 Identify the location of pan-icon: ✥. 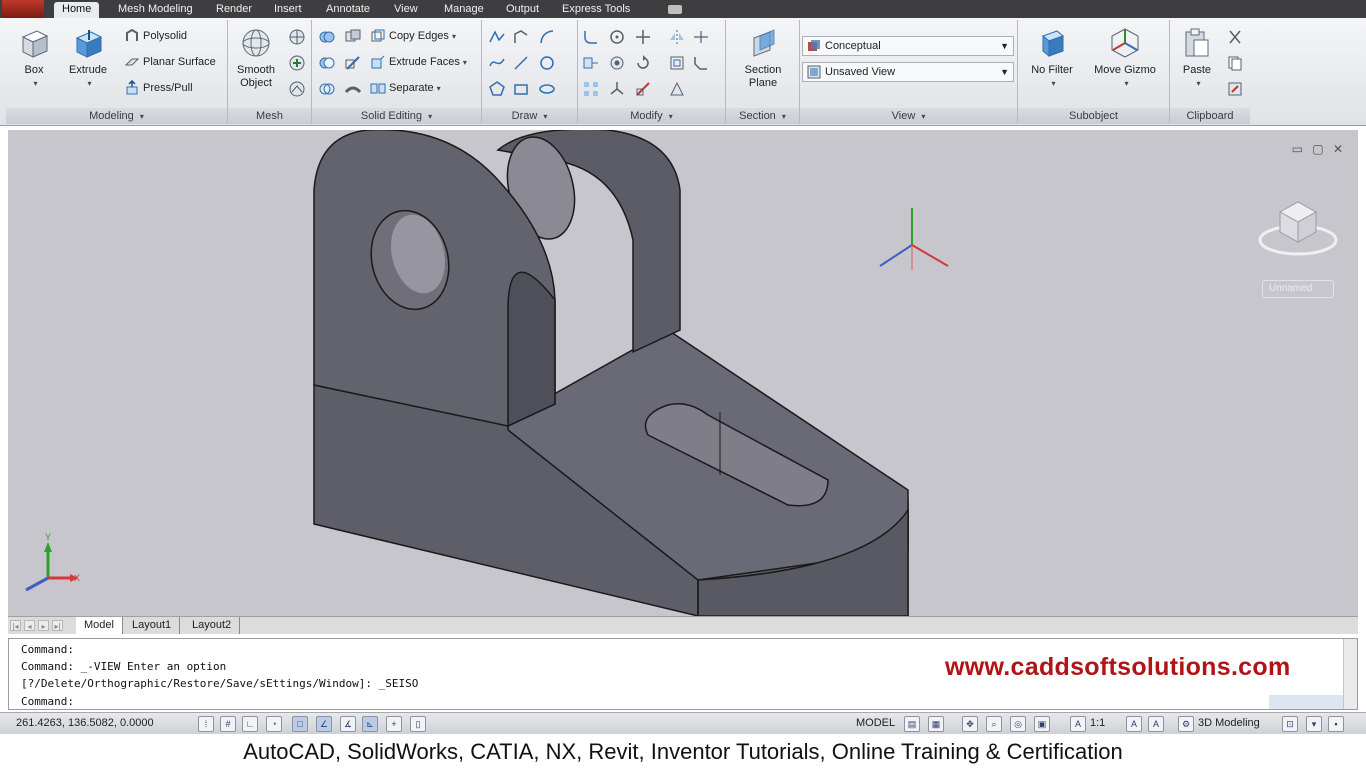
(970, 724).